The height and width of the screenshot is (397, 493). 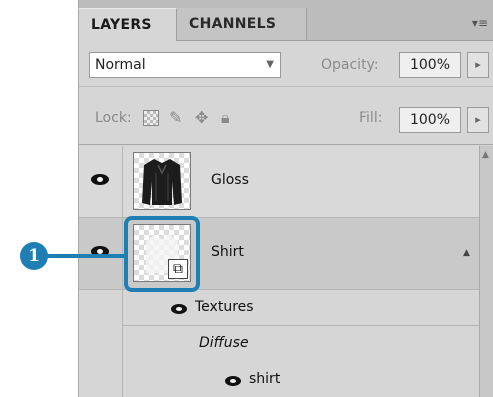 I want to click on opacity-slider-button: ▸, so click(x=478, y=65).